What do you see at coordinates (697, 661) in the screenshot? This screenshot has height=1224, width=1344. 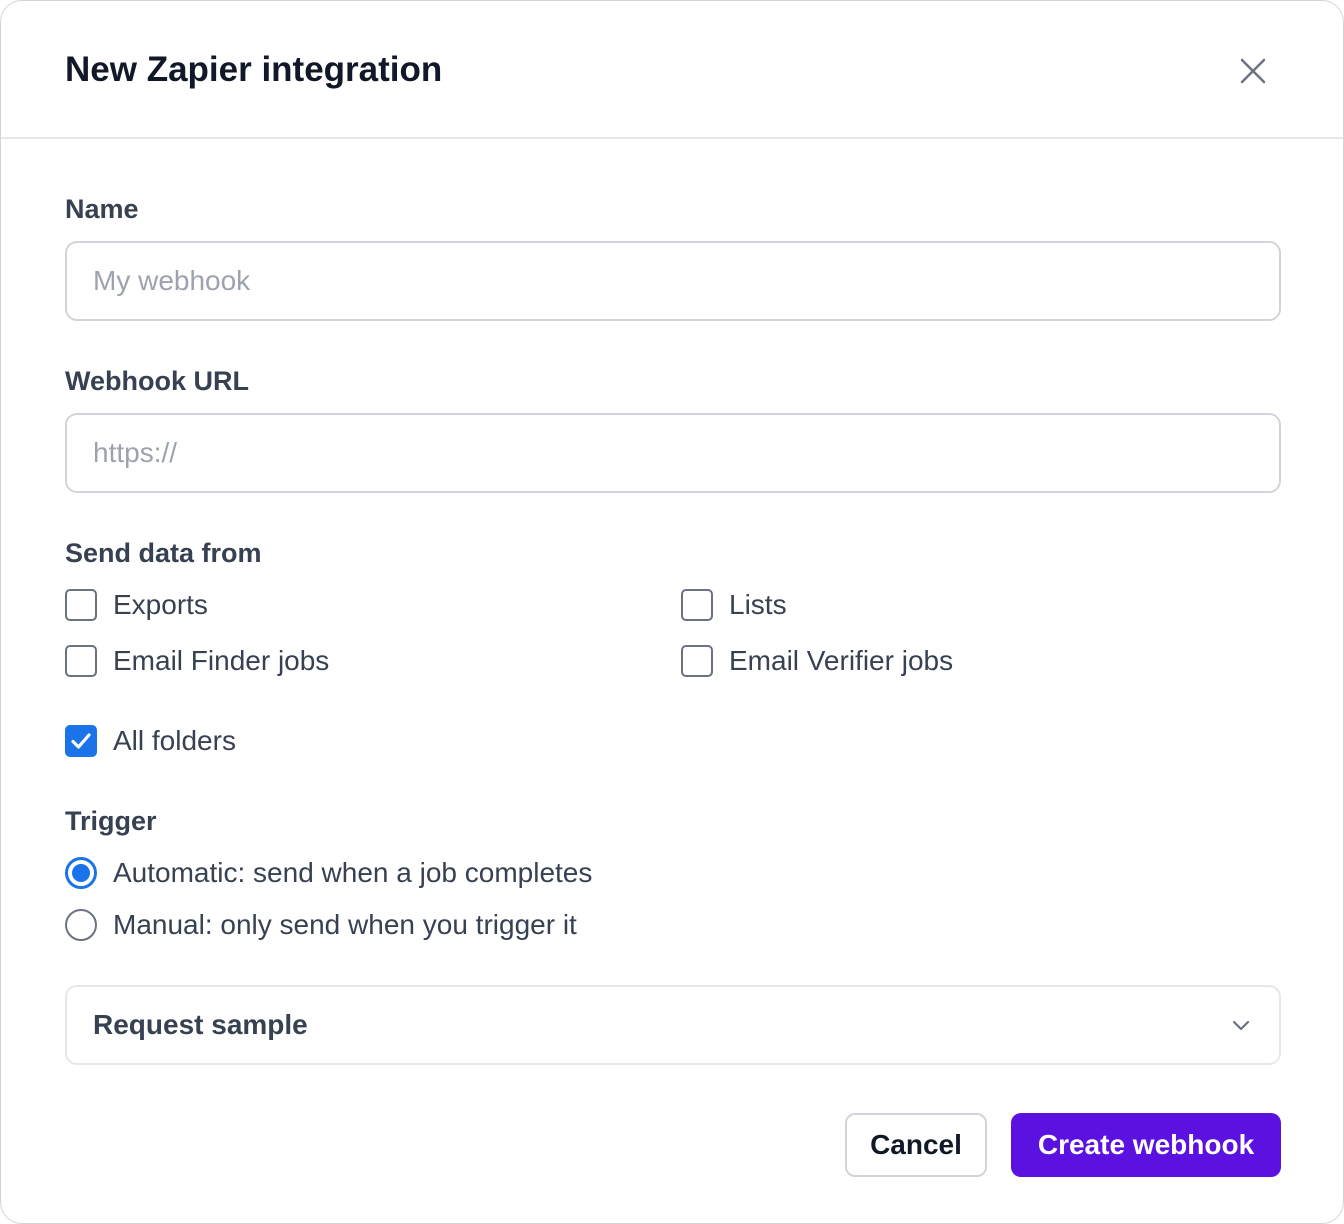 I see `email-verifier-jobs-checkbox` at bounding box center [697, 661].